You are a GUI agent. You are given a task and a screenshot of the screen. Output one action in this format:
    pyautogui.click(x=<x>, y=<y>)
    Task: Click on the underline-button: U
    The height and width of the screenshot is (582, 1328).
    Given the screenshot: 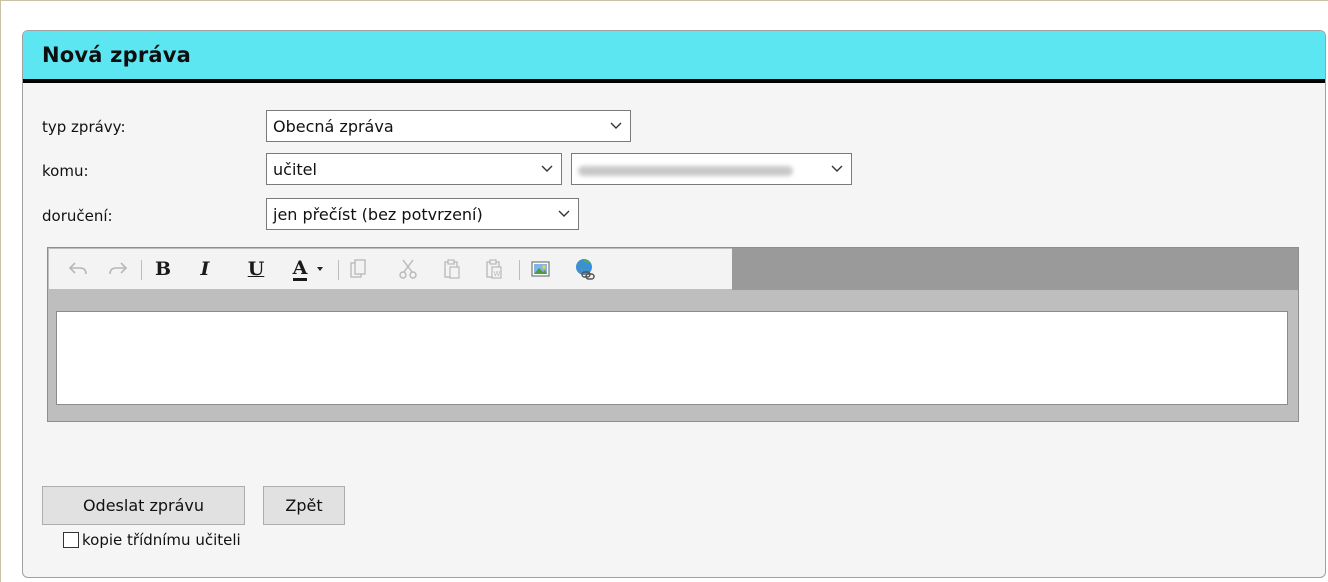 What is the action you would take?
    pyautogui.click(x=256, y=269)
    